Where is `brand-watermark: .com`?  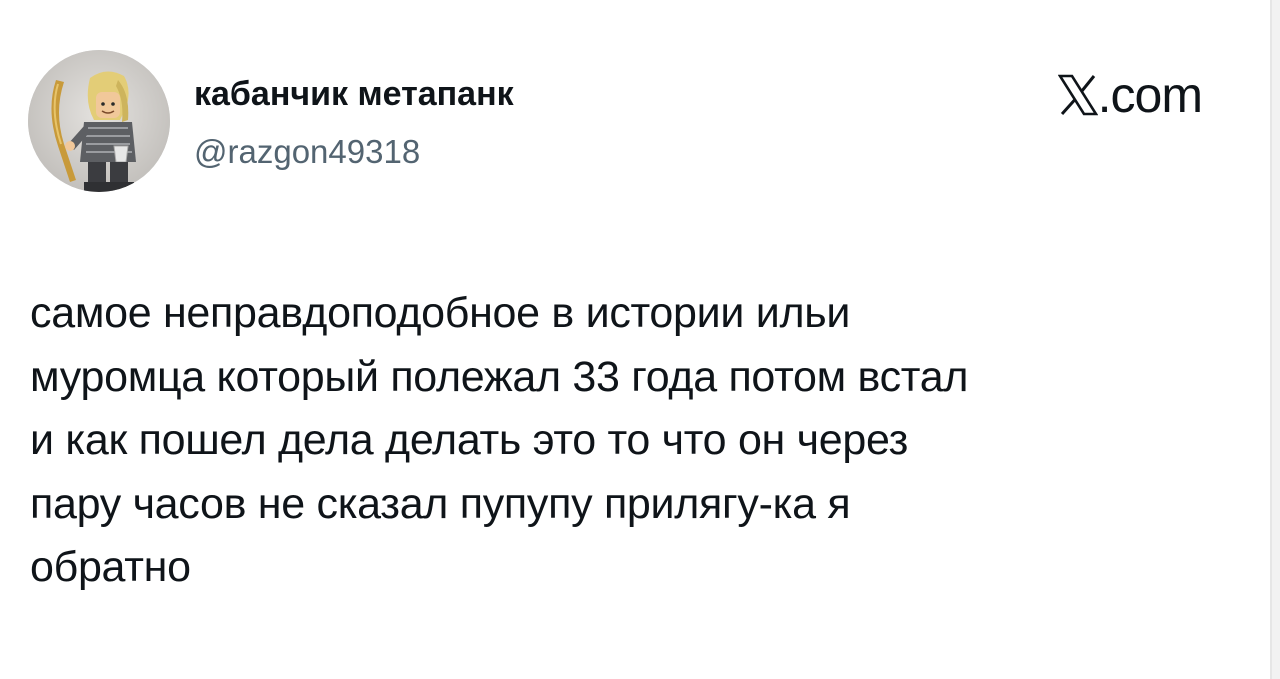 brand-watermark: .com is located at coordinates (1130, 95).